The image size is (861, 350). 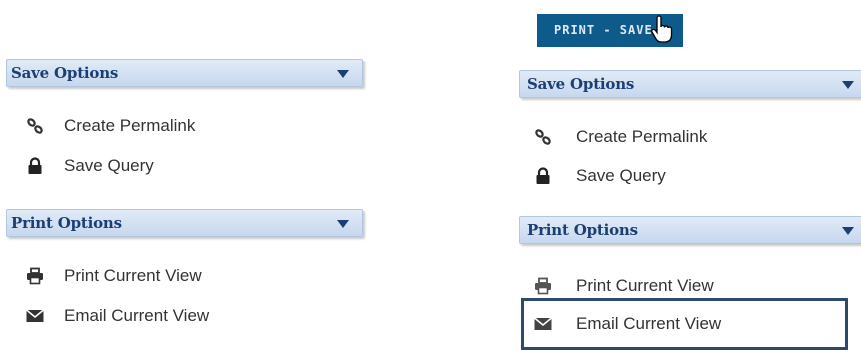 What do you see at coordinates (603, 30) in the screenshot?
I see `print-save-button-label: PRINT - SAVE` at bounding box center [603, 30].